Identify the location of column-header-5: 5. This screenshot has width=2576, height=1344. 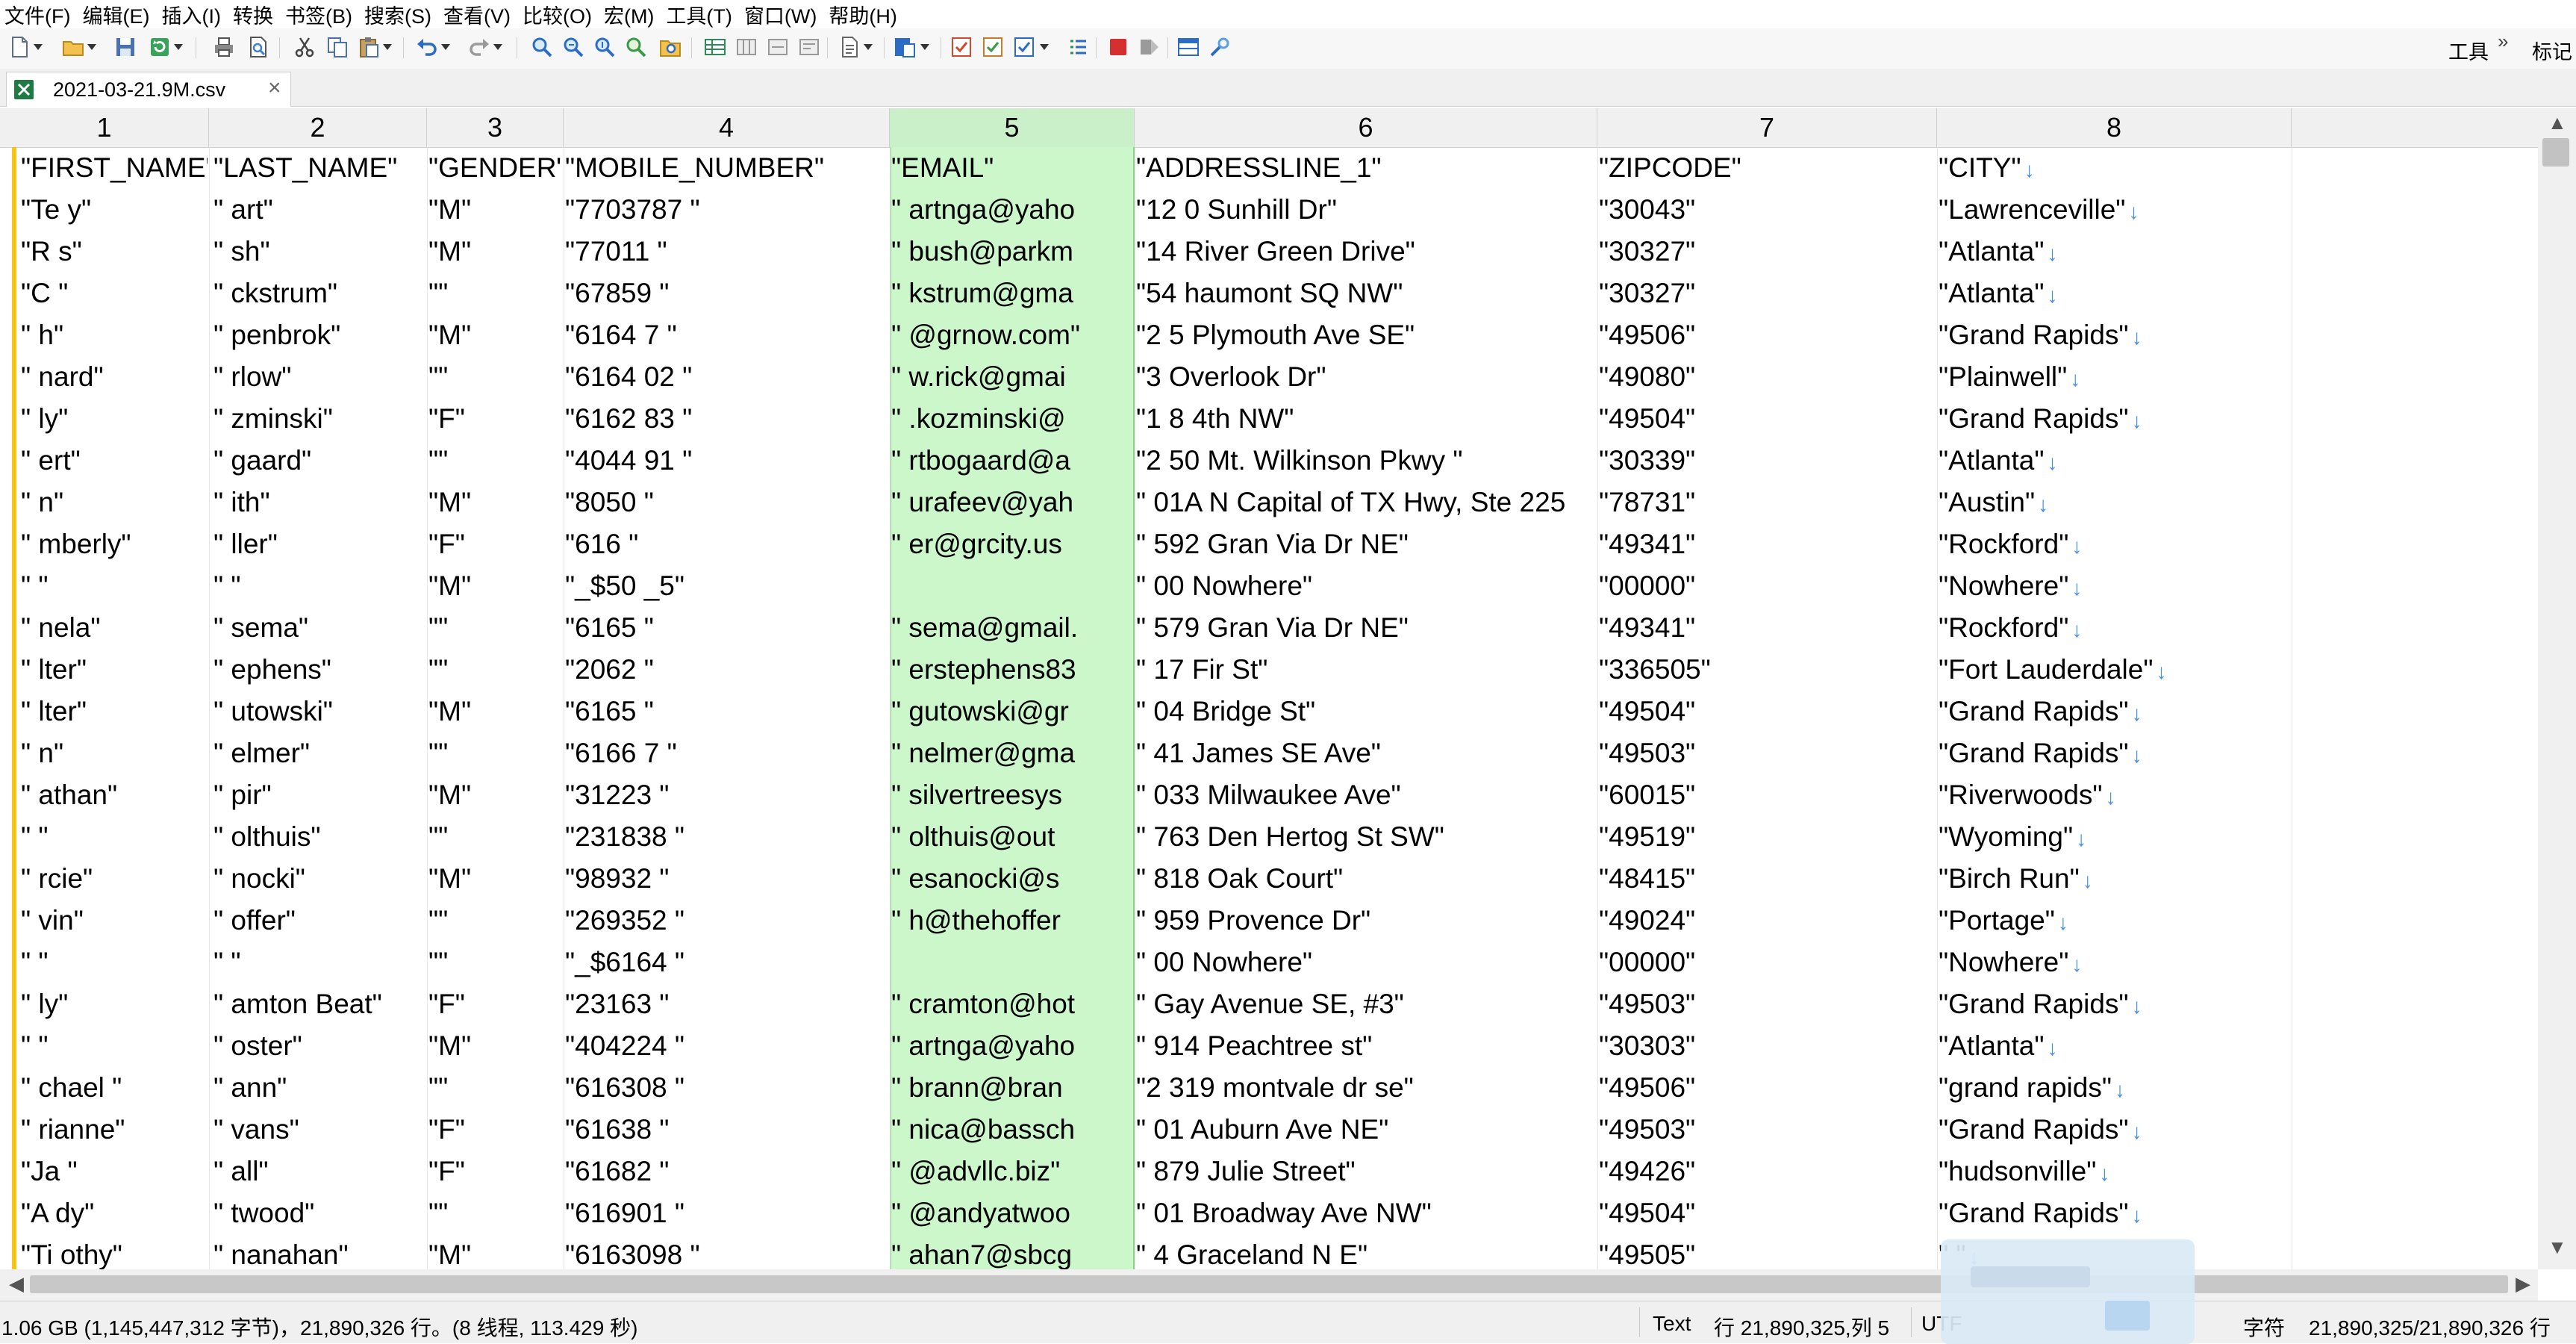
(1012, 127).